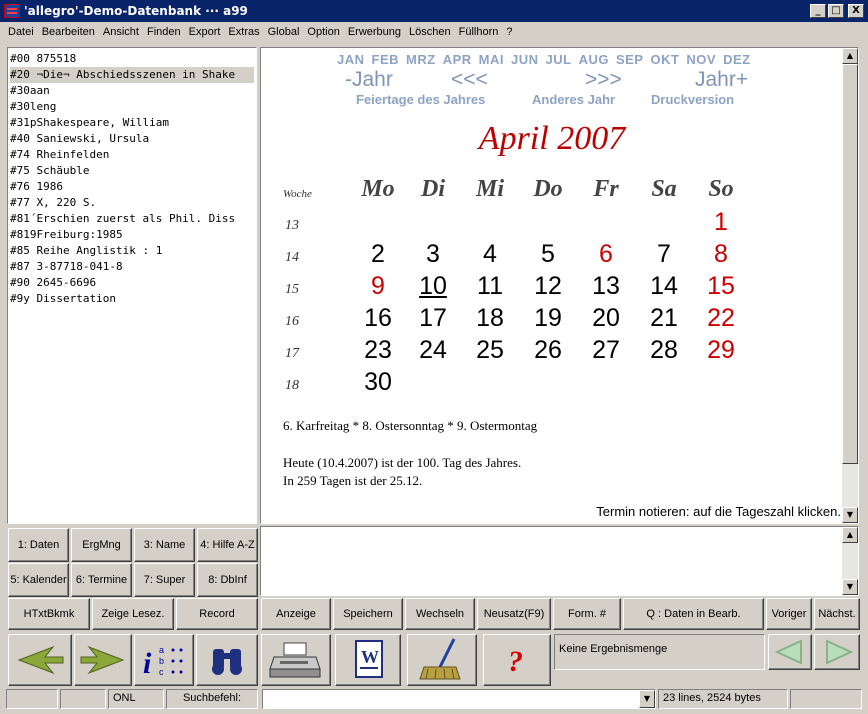 Image resolution: width=868 pixels, height=714 pixels. What do you see at coordinates (164, 660) in the screenshot?
I see `info-index-button: i a b c` at bounding box center [164, 660].